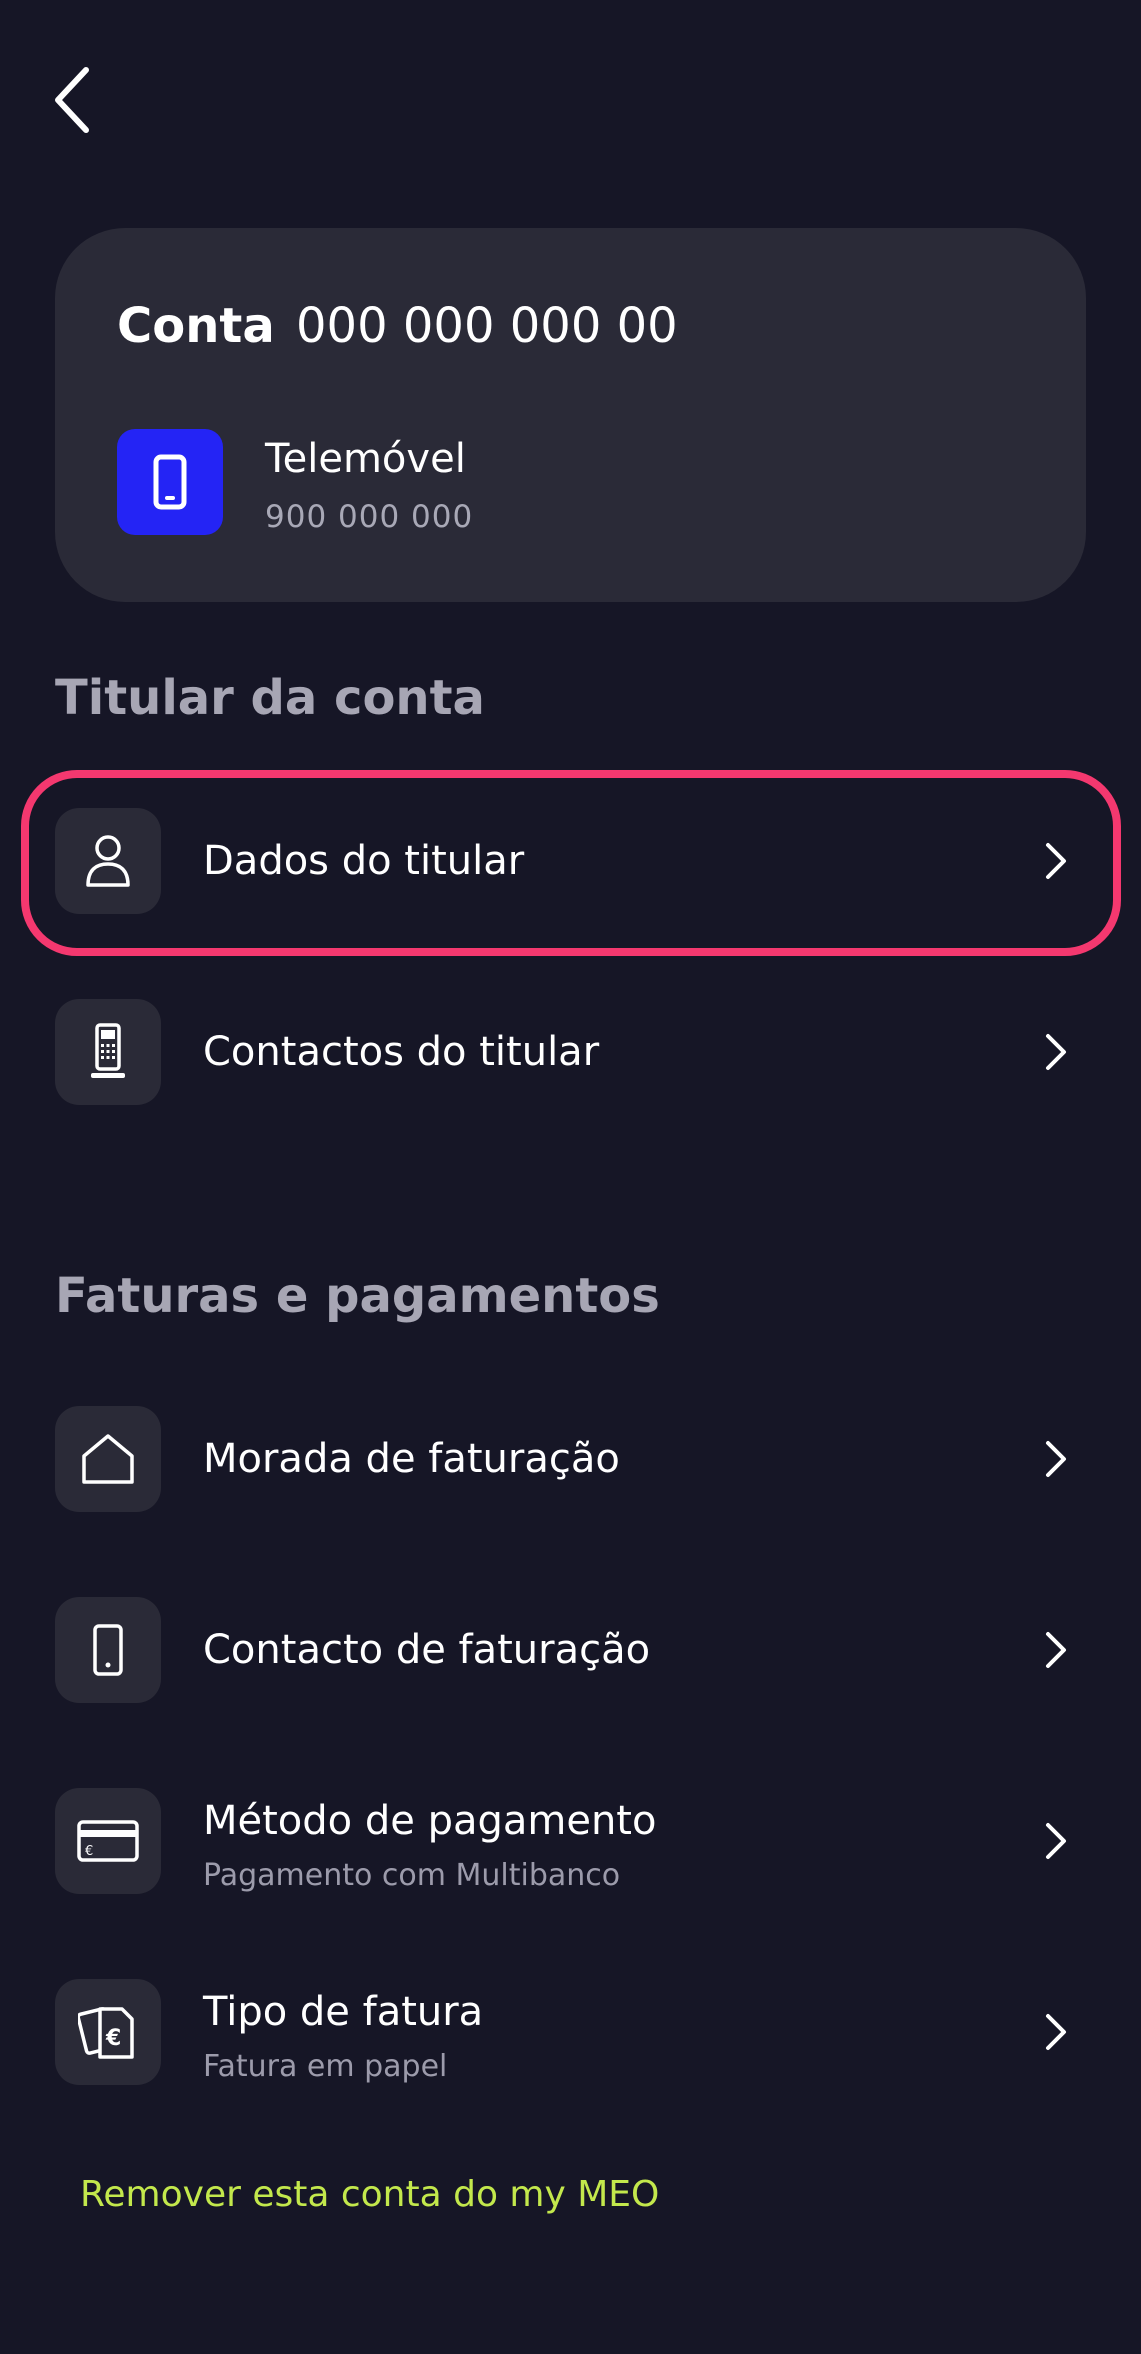  What do you see at coordinates (357, 1296) in the screenshot?
I see `section-title-billing: Faturas e pagamentos` at bounding box center [357, 1296].